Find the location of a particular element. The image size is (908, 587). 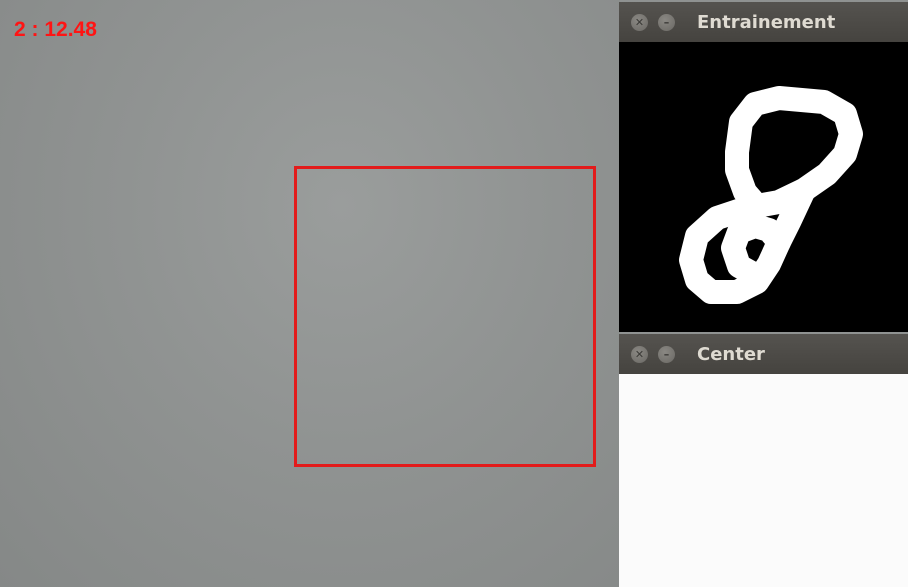

entrainement-titlebar: ✕ – Entrainement is located at coordinates (763, 22).